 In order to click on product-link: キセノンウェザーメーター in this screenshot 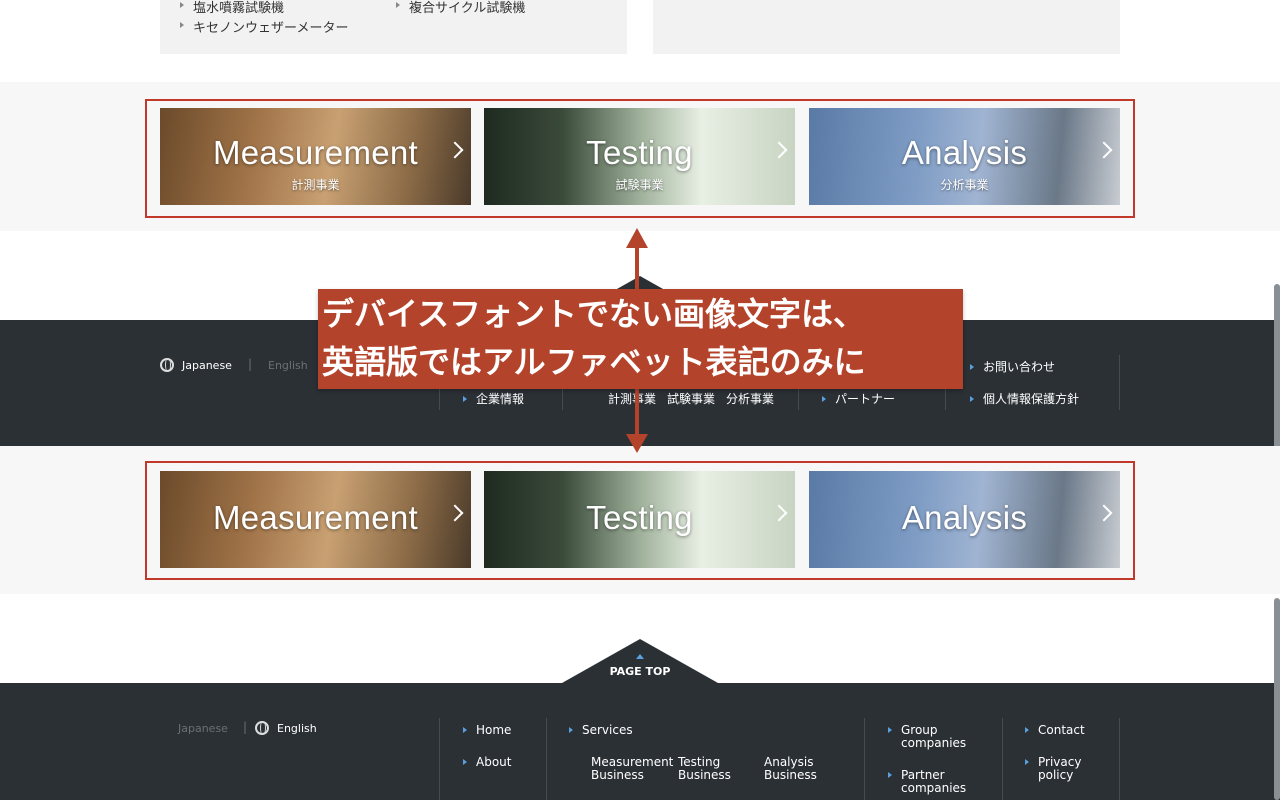, I will do `click(263, 26)`.